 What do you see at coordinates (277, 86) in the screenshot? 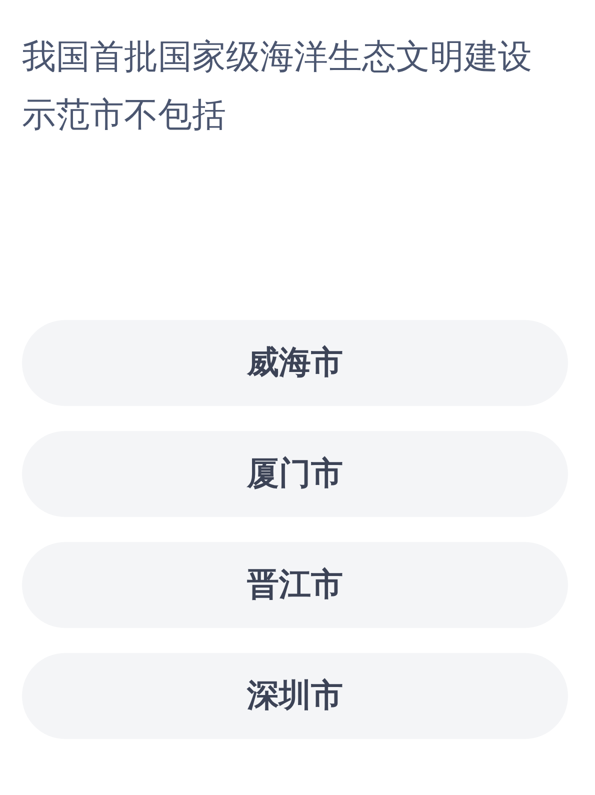
I see `question-text: 我国首批国家级海洋生态文明建设示范市不包括` at bounding box center [277, 86].